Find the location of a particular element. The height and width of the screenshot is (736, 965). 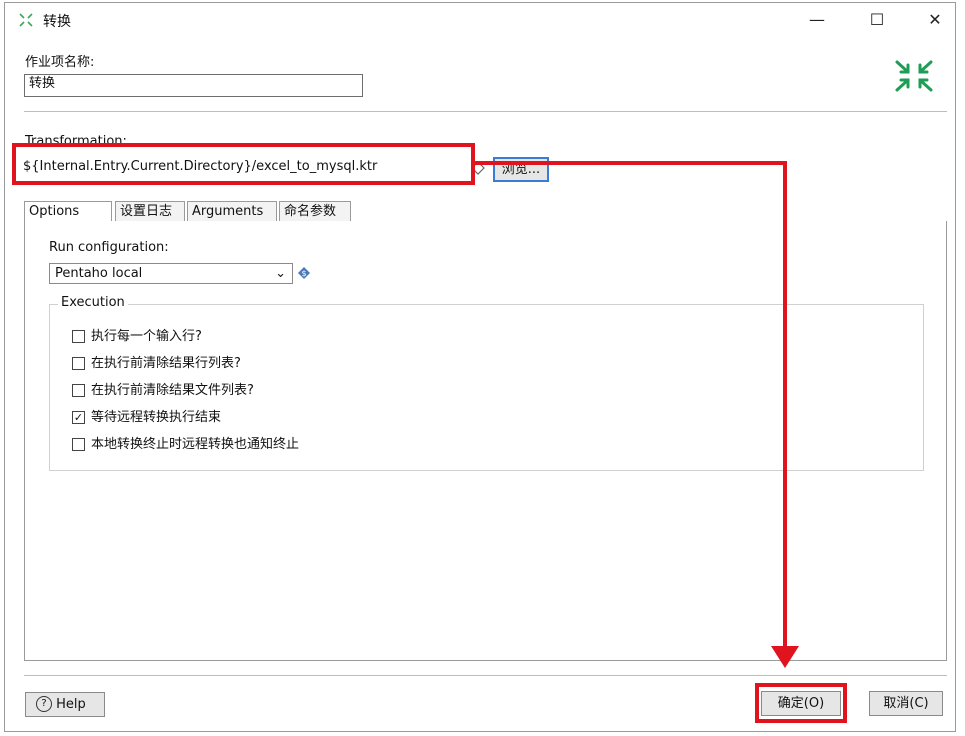

chevron-down-icon: ⌄ is located at coordinates (280, 273).